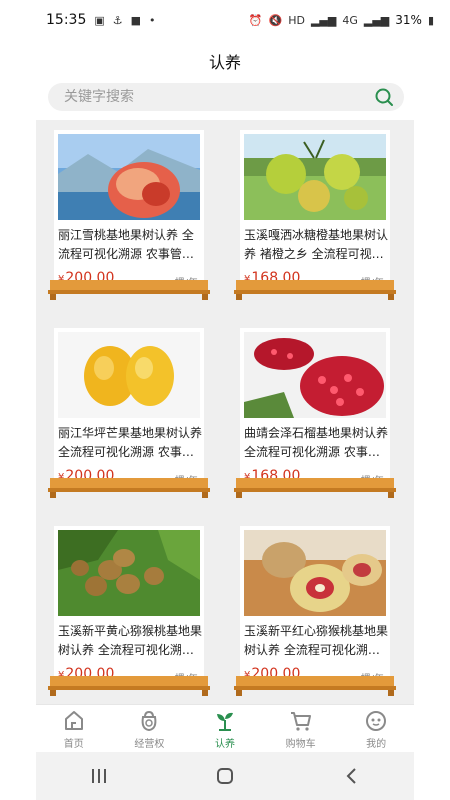 The image size is (450, 800). What do you see at coordinates (315, 573) in the screenshot?
I see `product-image-red-kiwi` at bounding box center [315, 573].